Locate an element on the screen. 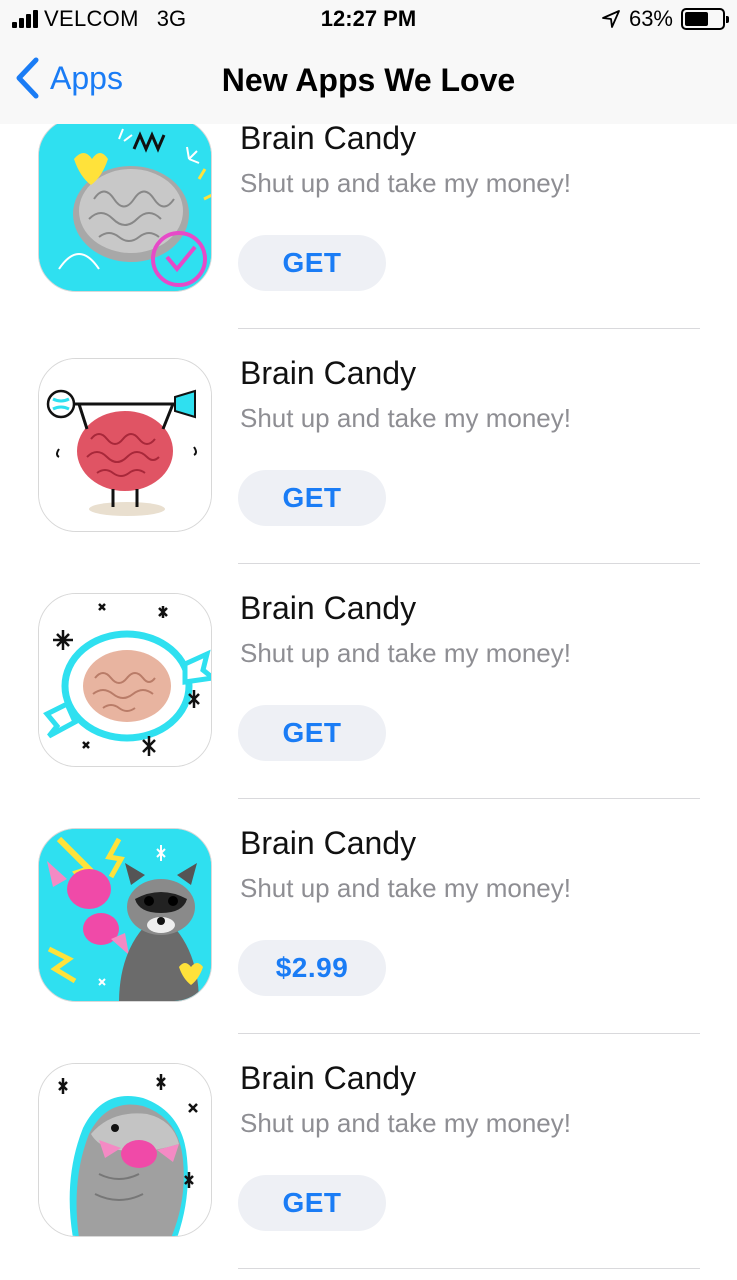 Image resolution: width=737 pixels, height=1280 pixels. battery-percent: 63% is located at coordinates (650, 18).